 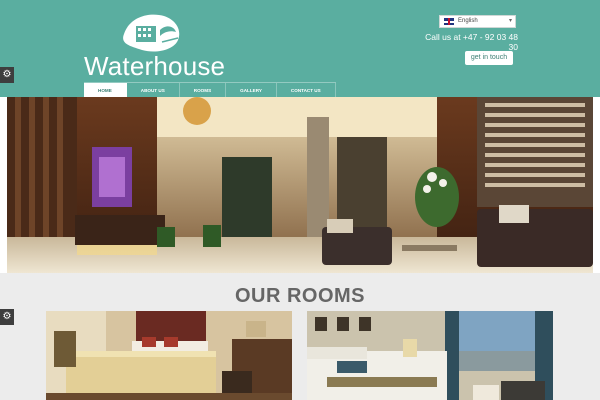 I want to click on nav-item-home: HOME, so click(x=105, y=90).